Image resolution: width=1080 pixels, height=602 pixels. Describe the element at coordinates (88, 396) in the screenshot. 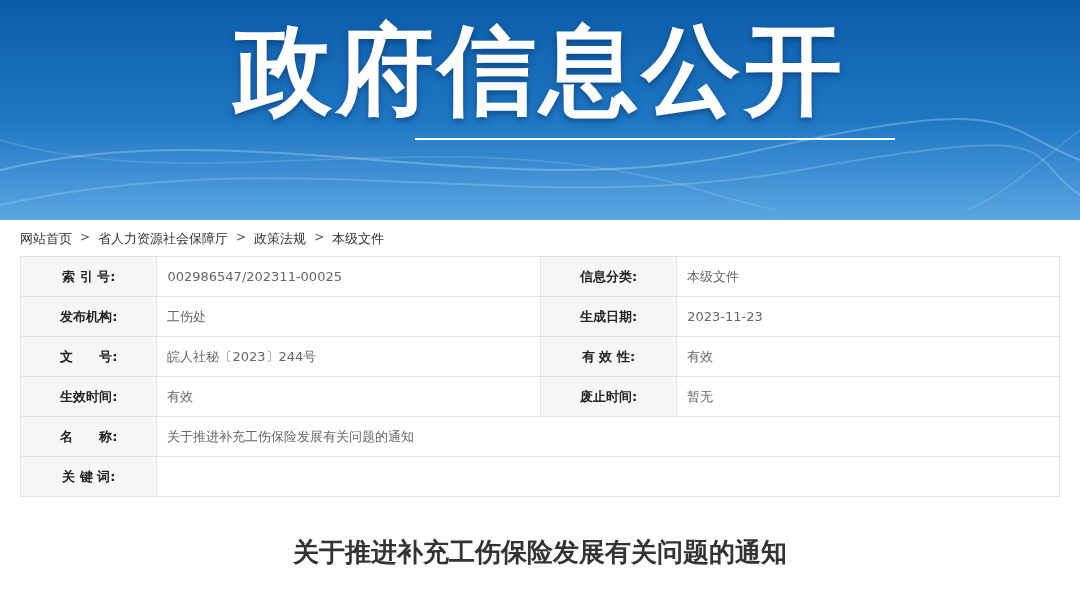

I see `field-label: 生效时间:` at that location.